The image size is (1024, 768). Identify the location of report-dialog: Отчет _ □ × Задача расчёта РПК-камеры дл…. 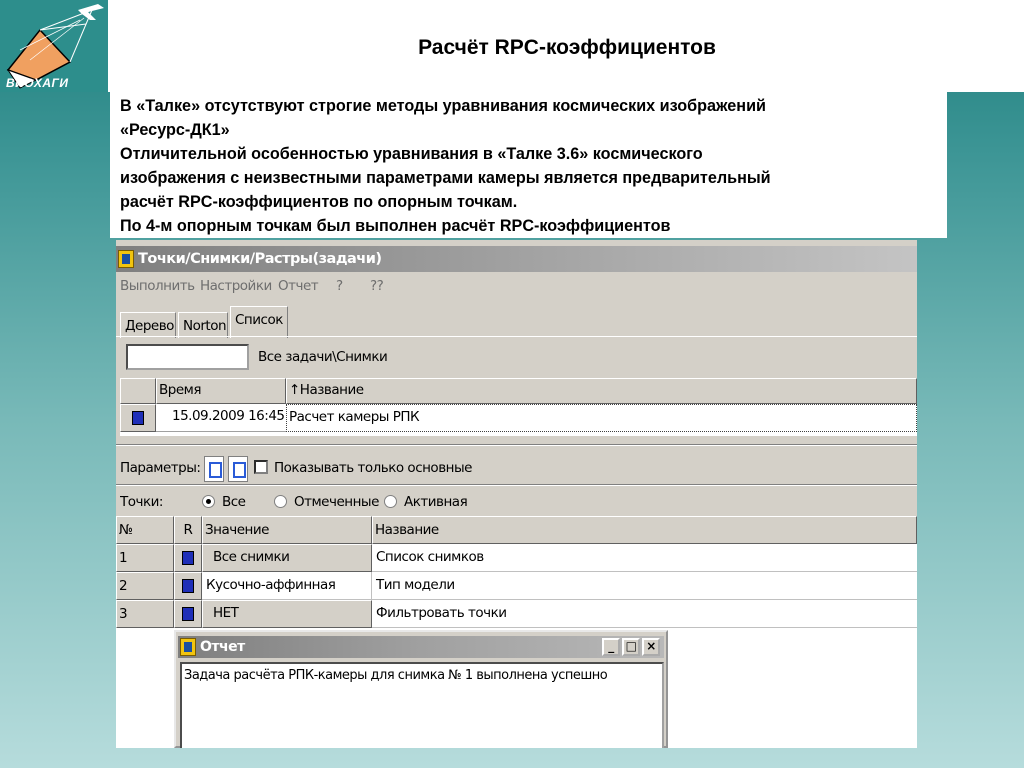
(421, 689).